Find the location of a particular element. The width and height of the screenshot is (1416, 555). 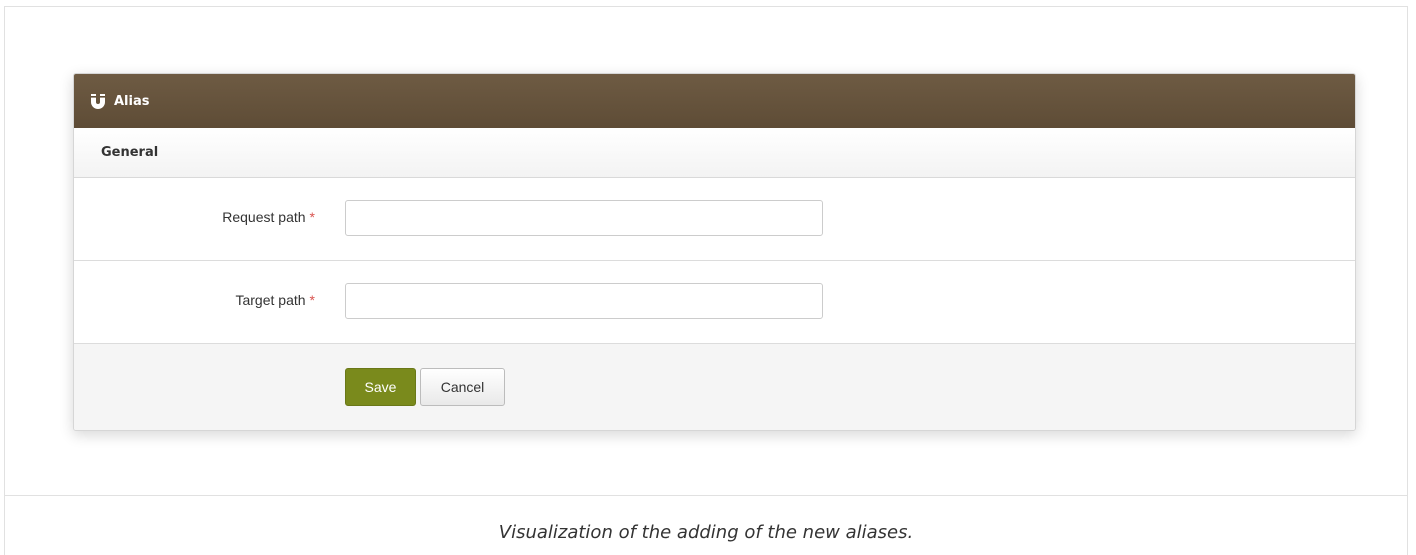

save-button: Save is located at coordinates (380, 387).